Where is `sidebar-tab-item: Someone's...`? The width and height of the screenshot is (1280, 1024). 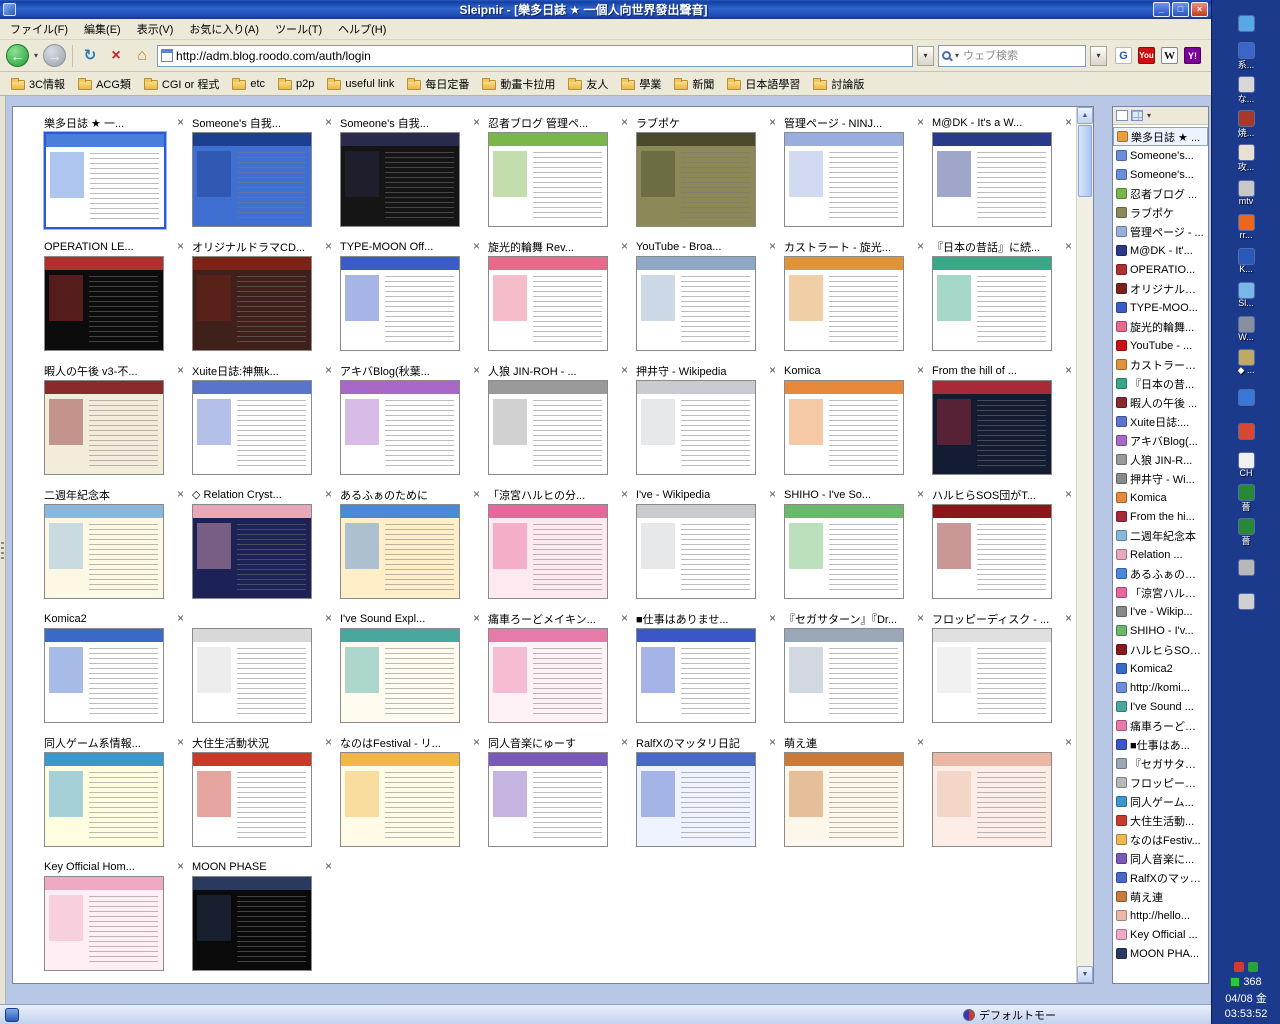 sidebar-tab-item: Someone's... is located at coordinates (1160, 174).